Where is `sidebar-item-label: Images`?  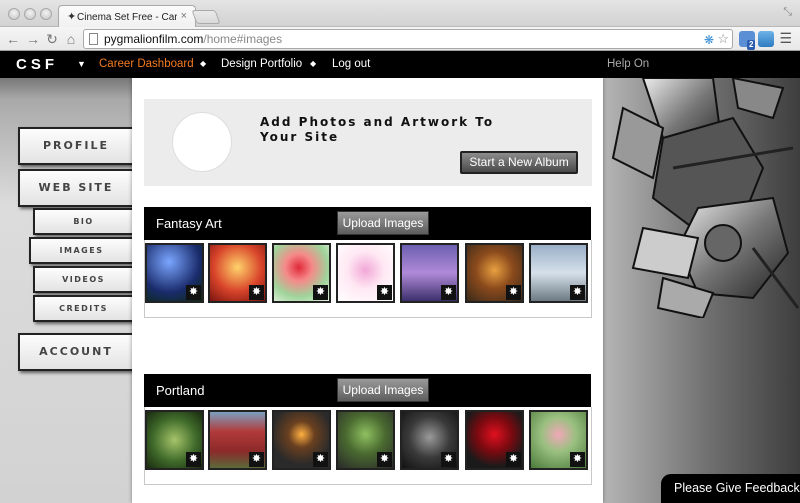 sidebar-item-label: Images is located at coordinates (81, 250).